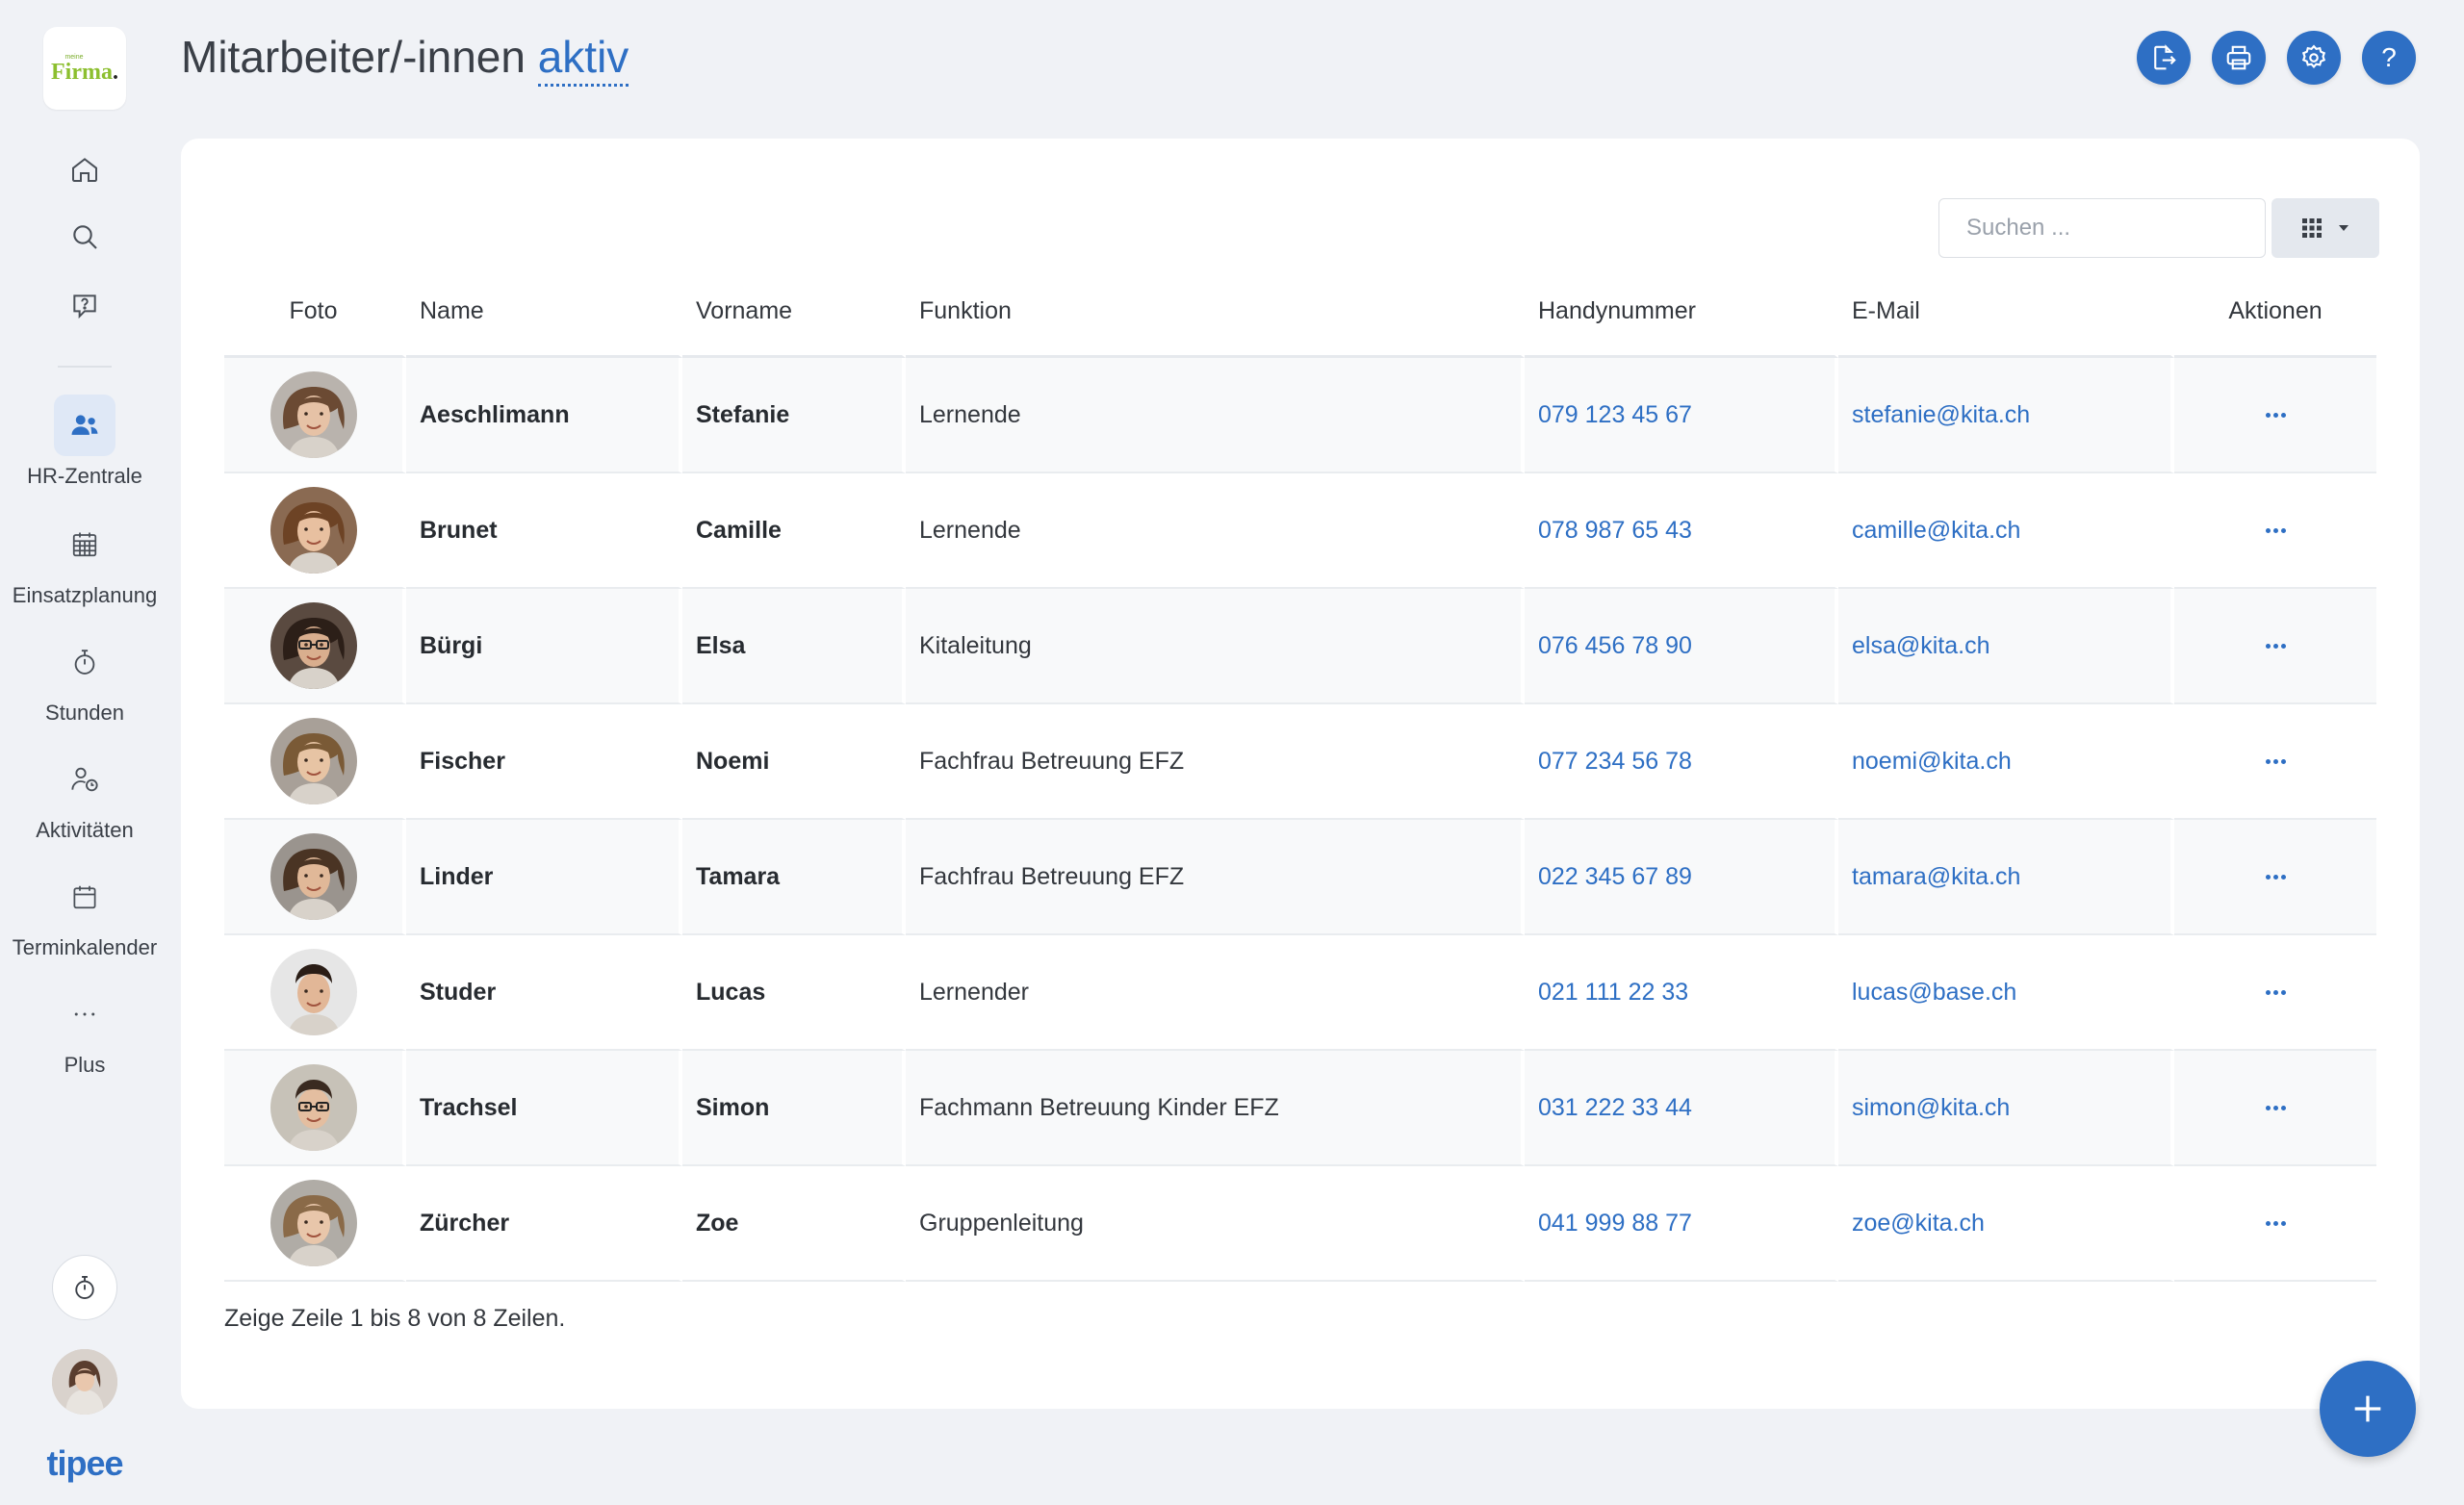  I want to click on email-link: camille@kita.ch, so click(2006, 531).